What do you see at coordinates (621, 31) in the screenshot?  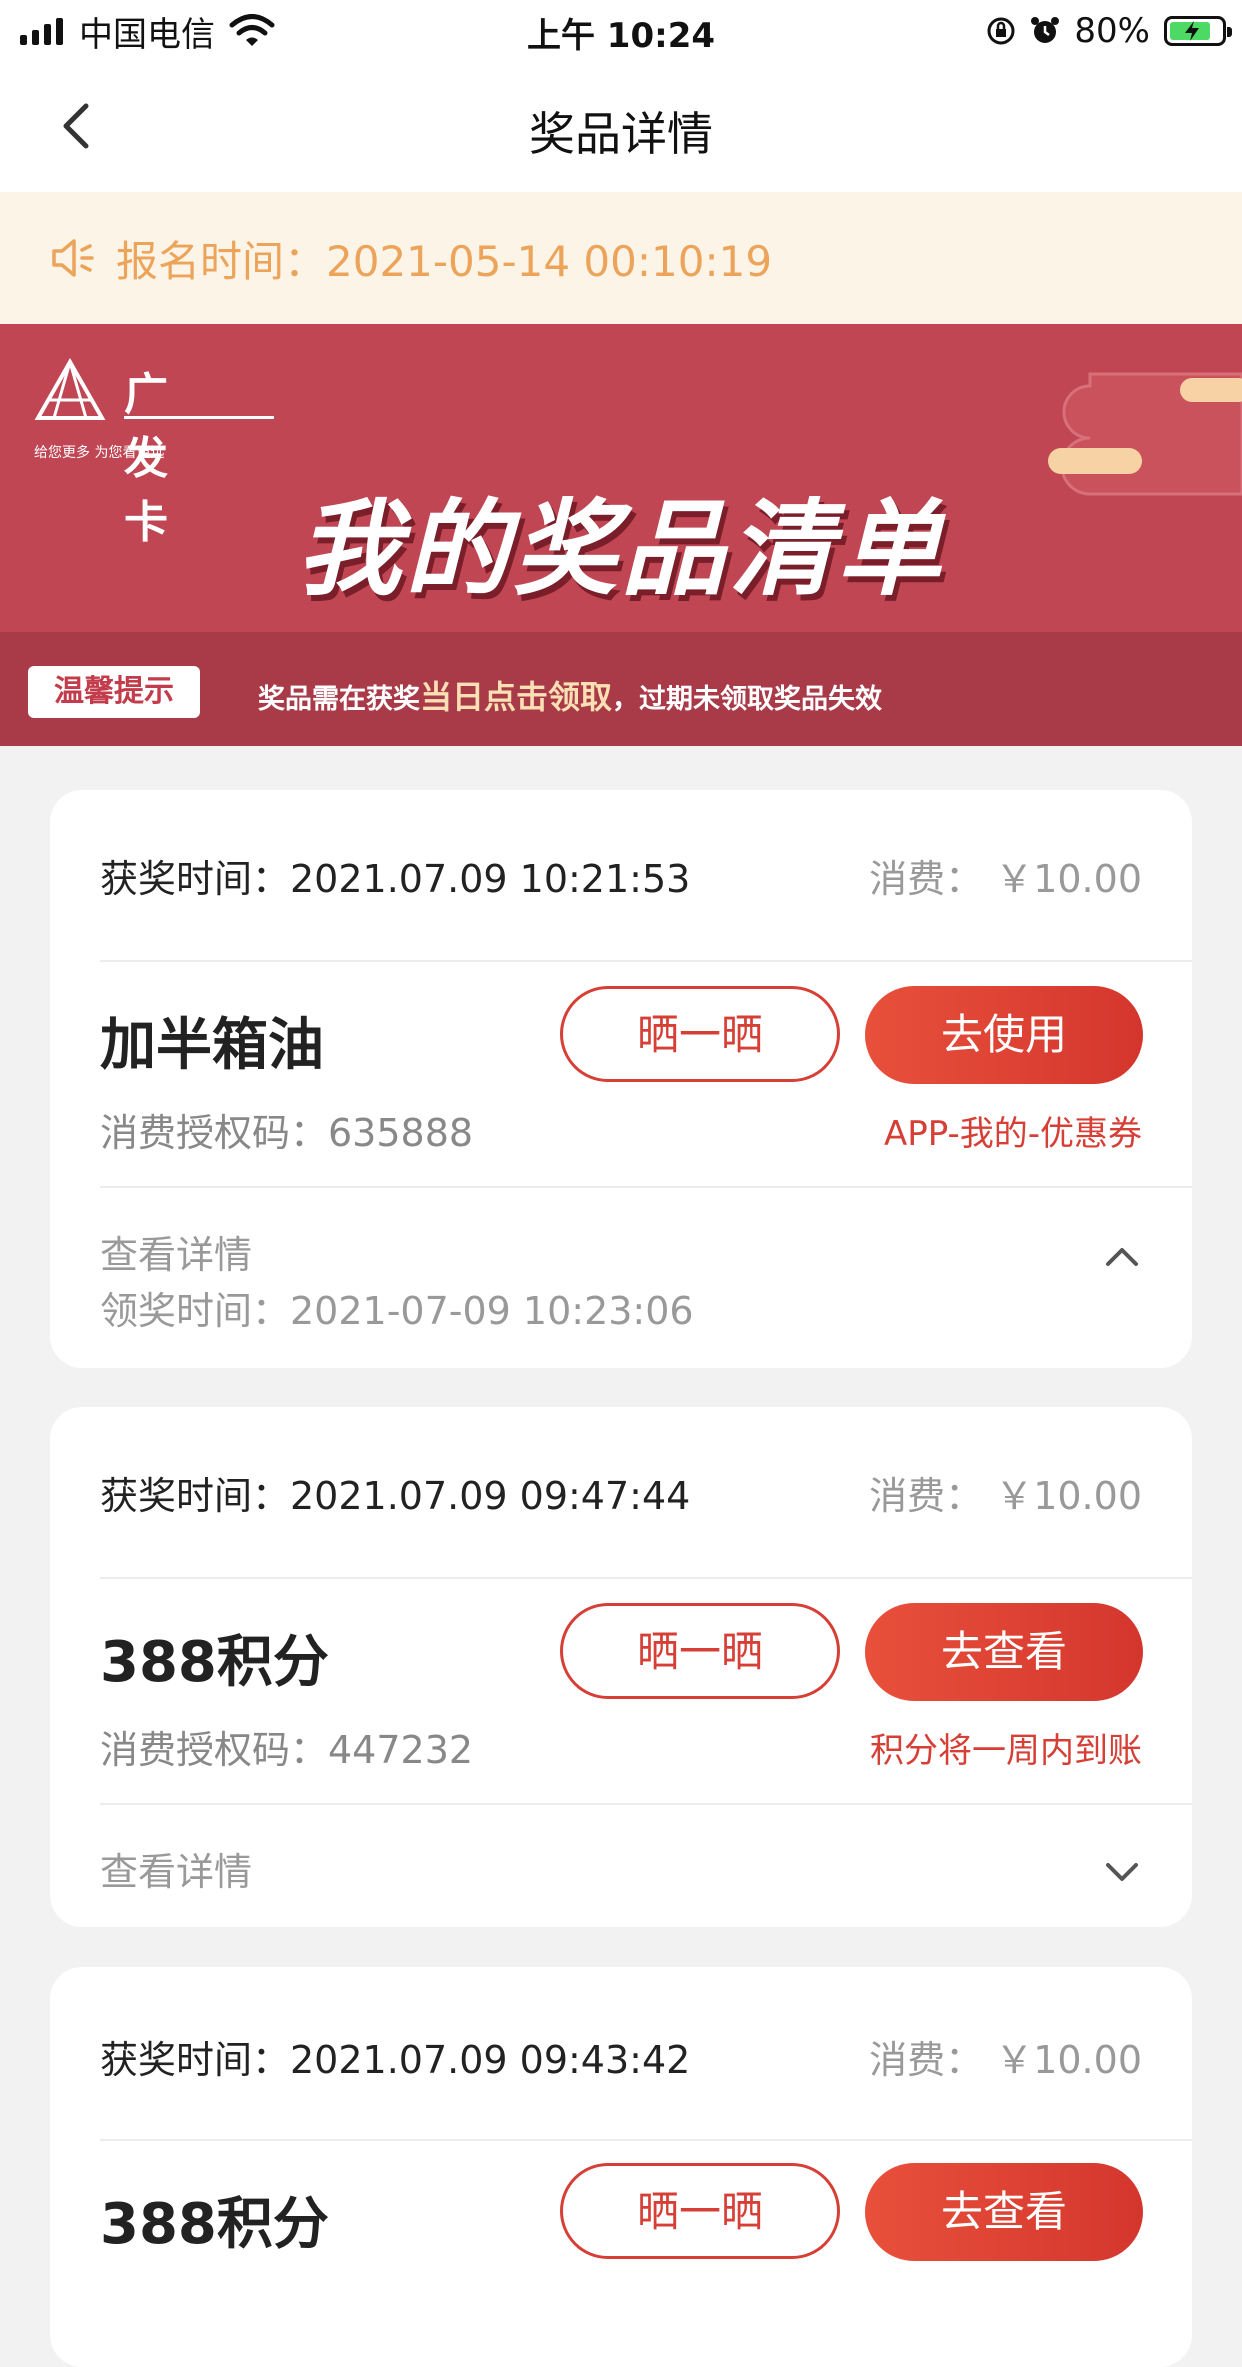 I see `status-bar: 中国电信 上午 10:24 80%` at bounding box center [621, 31].